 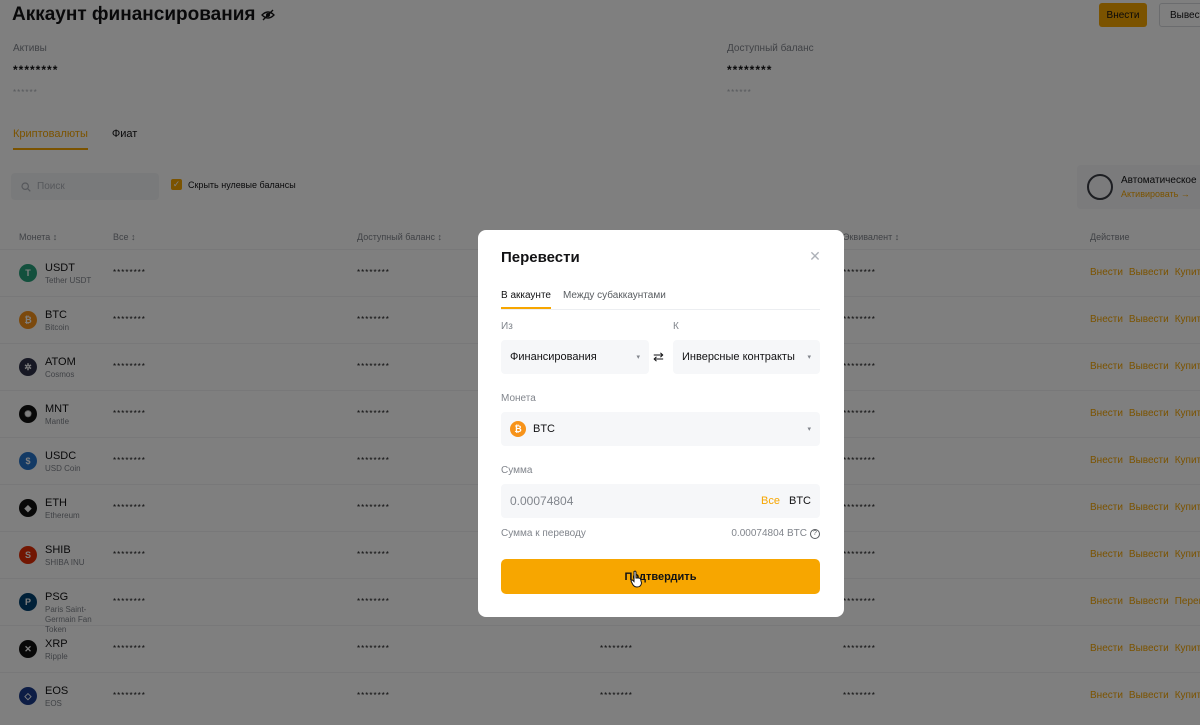 I want to click on swap-icon: ⇄, so click(x=658, y=357).